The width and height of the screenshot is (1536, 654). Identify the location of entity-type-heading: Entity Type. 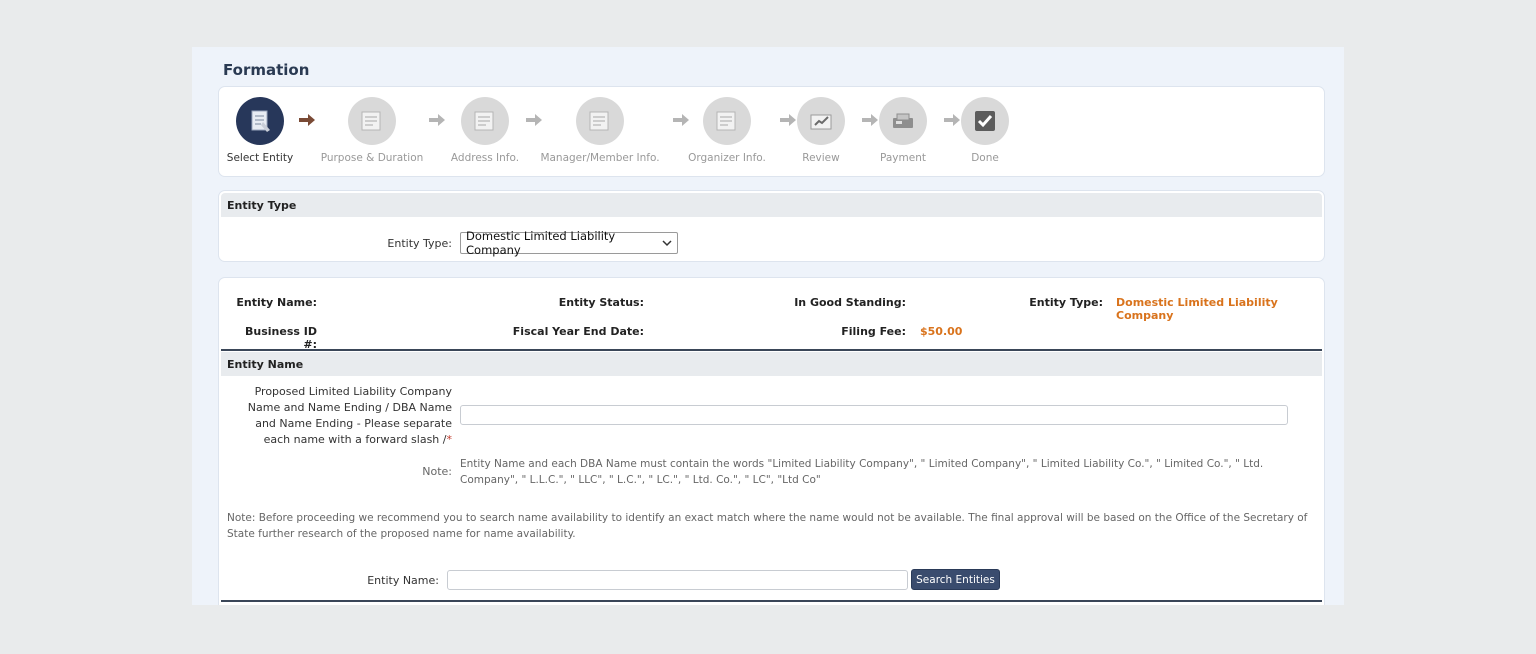
(771, 205).